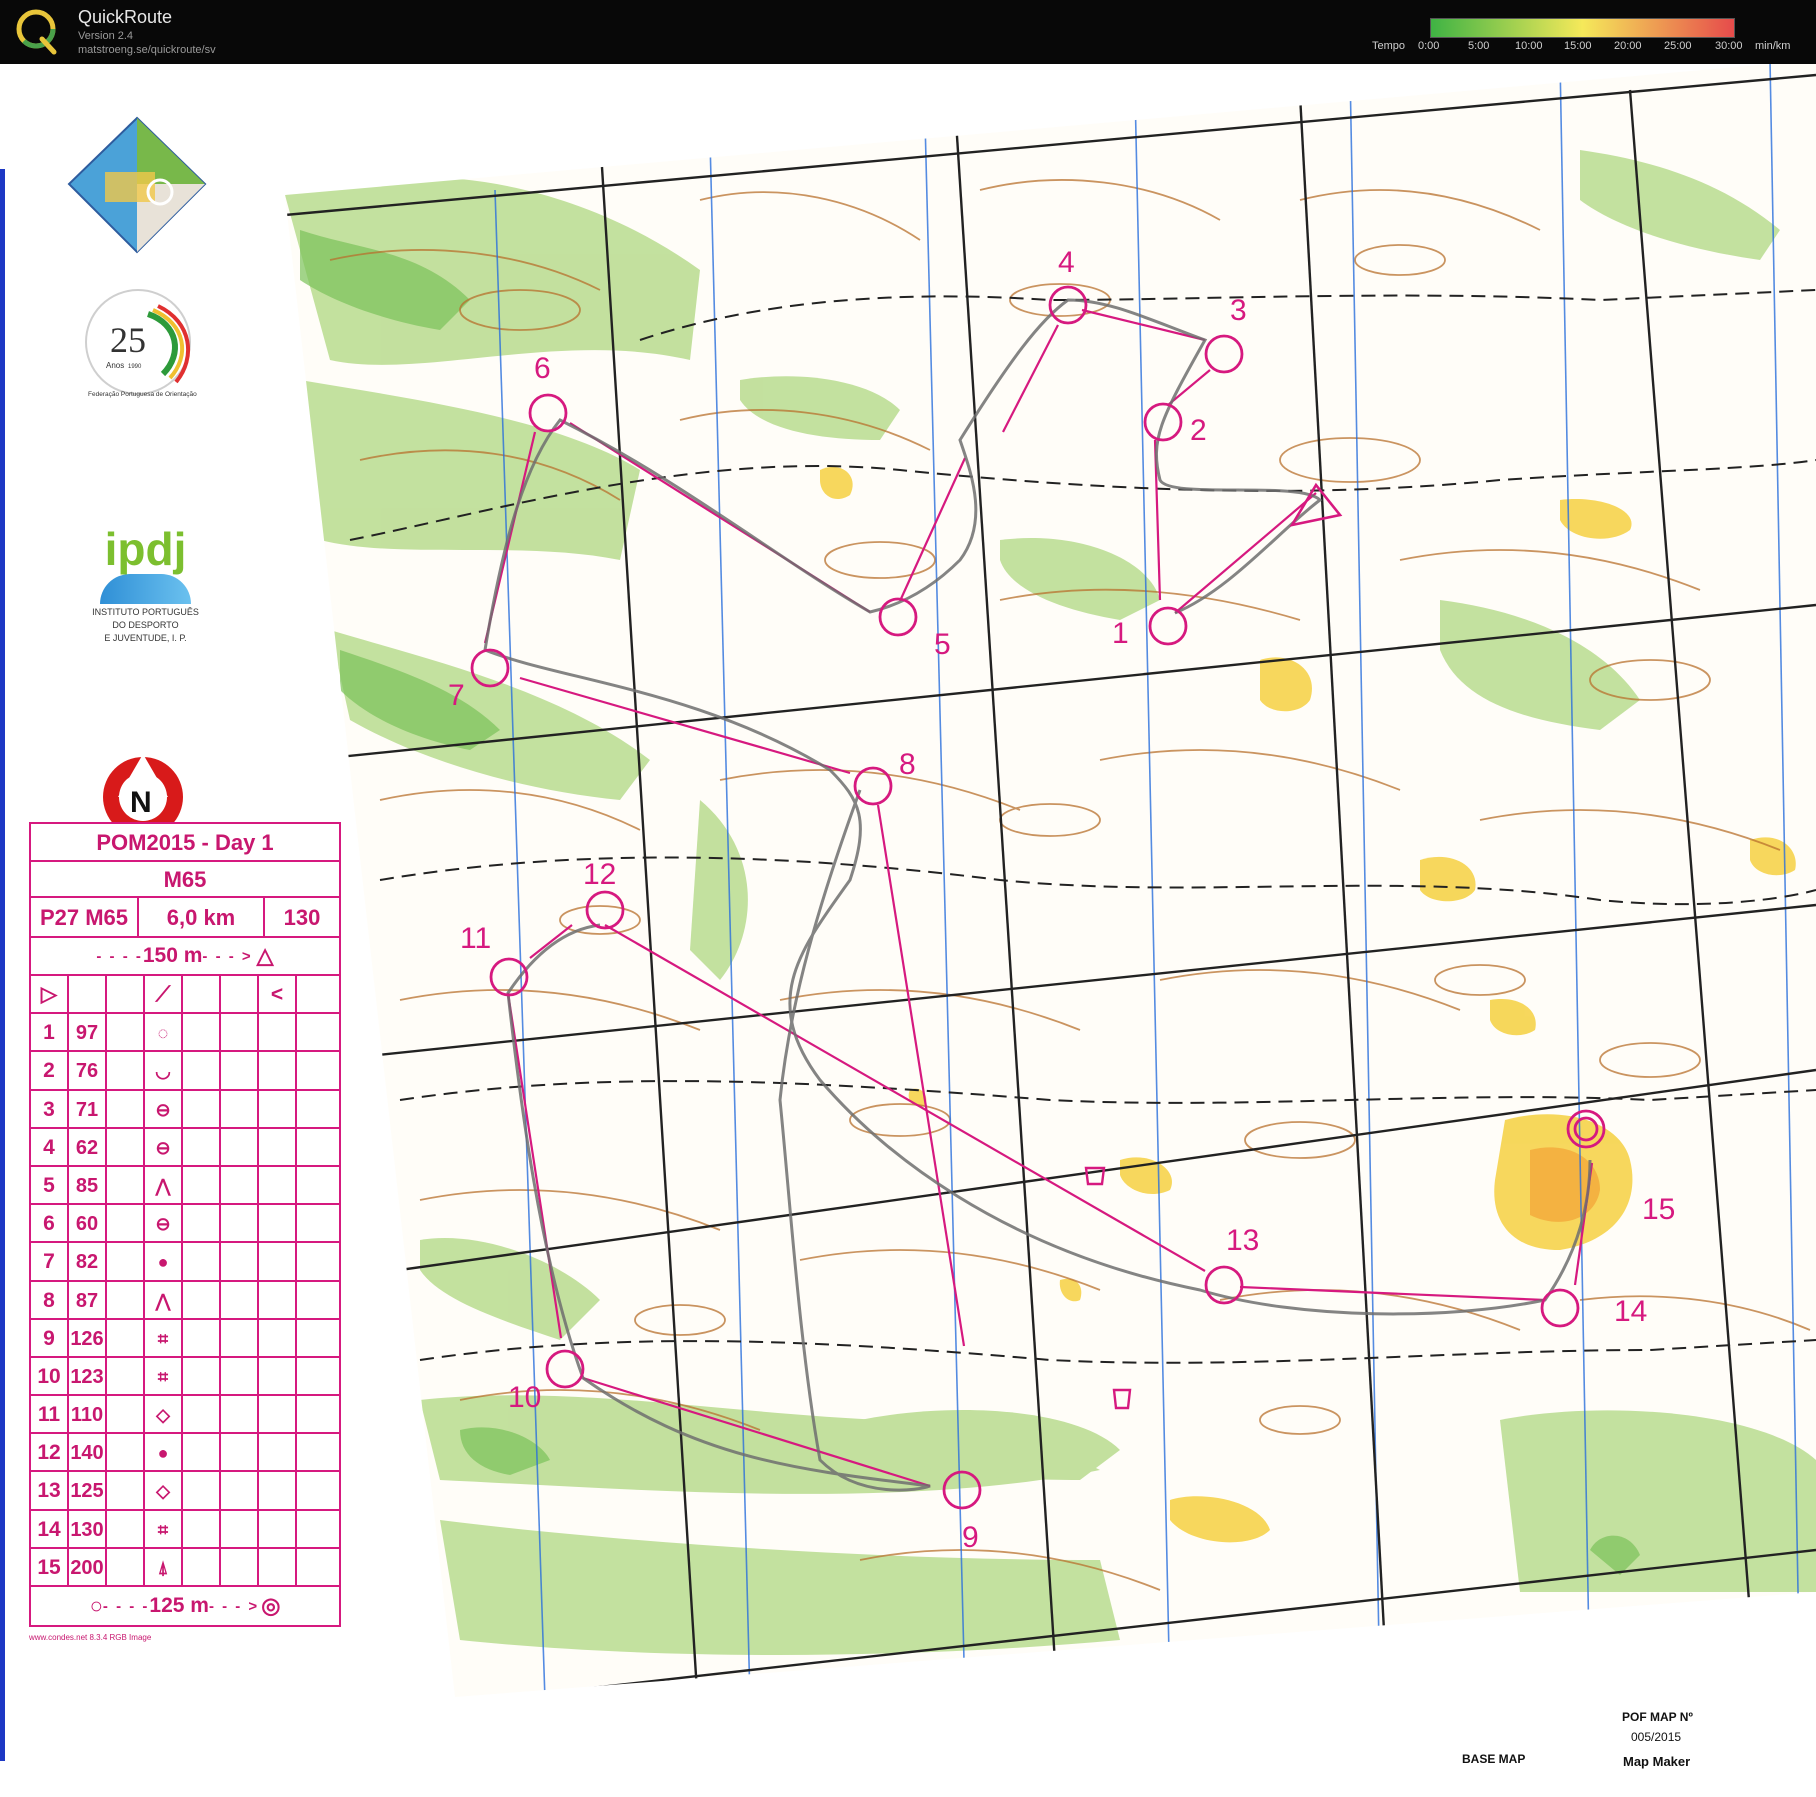 This screenshot has height=1797, width=1816. What do you see at coordinates (456, 695) in the screenshot?
I see `control-label-7: 7` at bounding box center [456, 695].